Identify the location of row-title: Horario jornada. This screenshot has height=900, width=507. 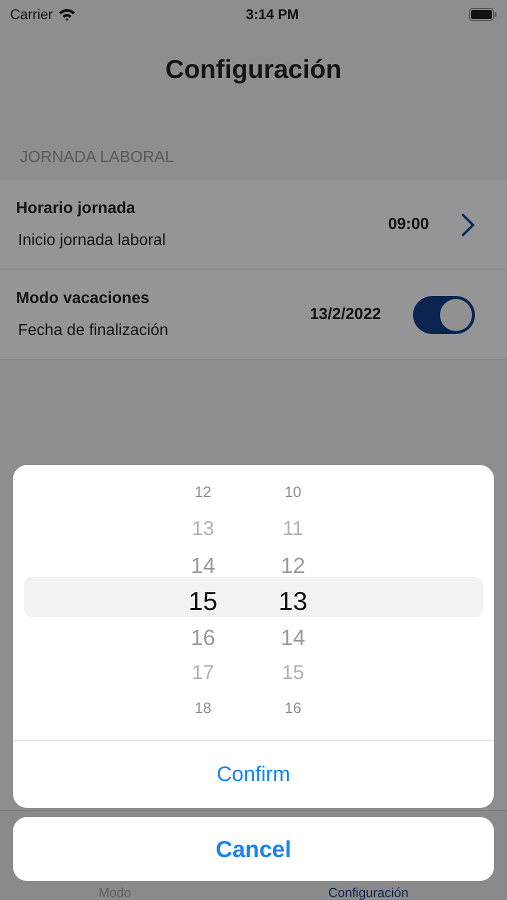
(76, 208).